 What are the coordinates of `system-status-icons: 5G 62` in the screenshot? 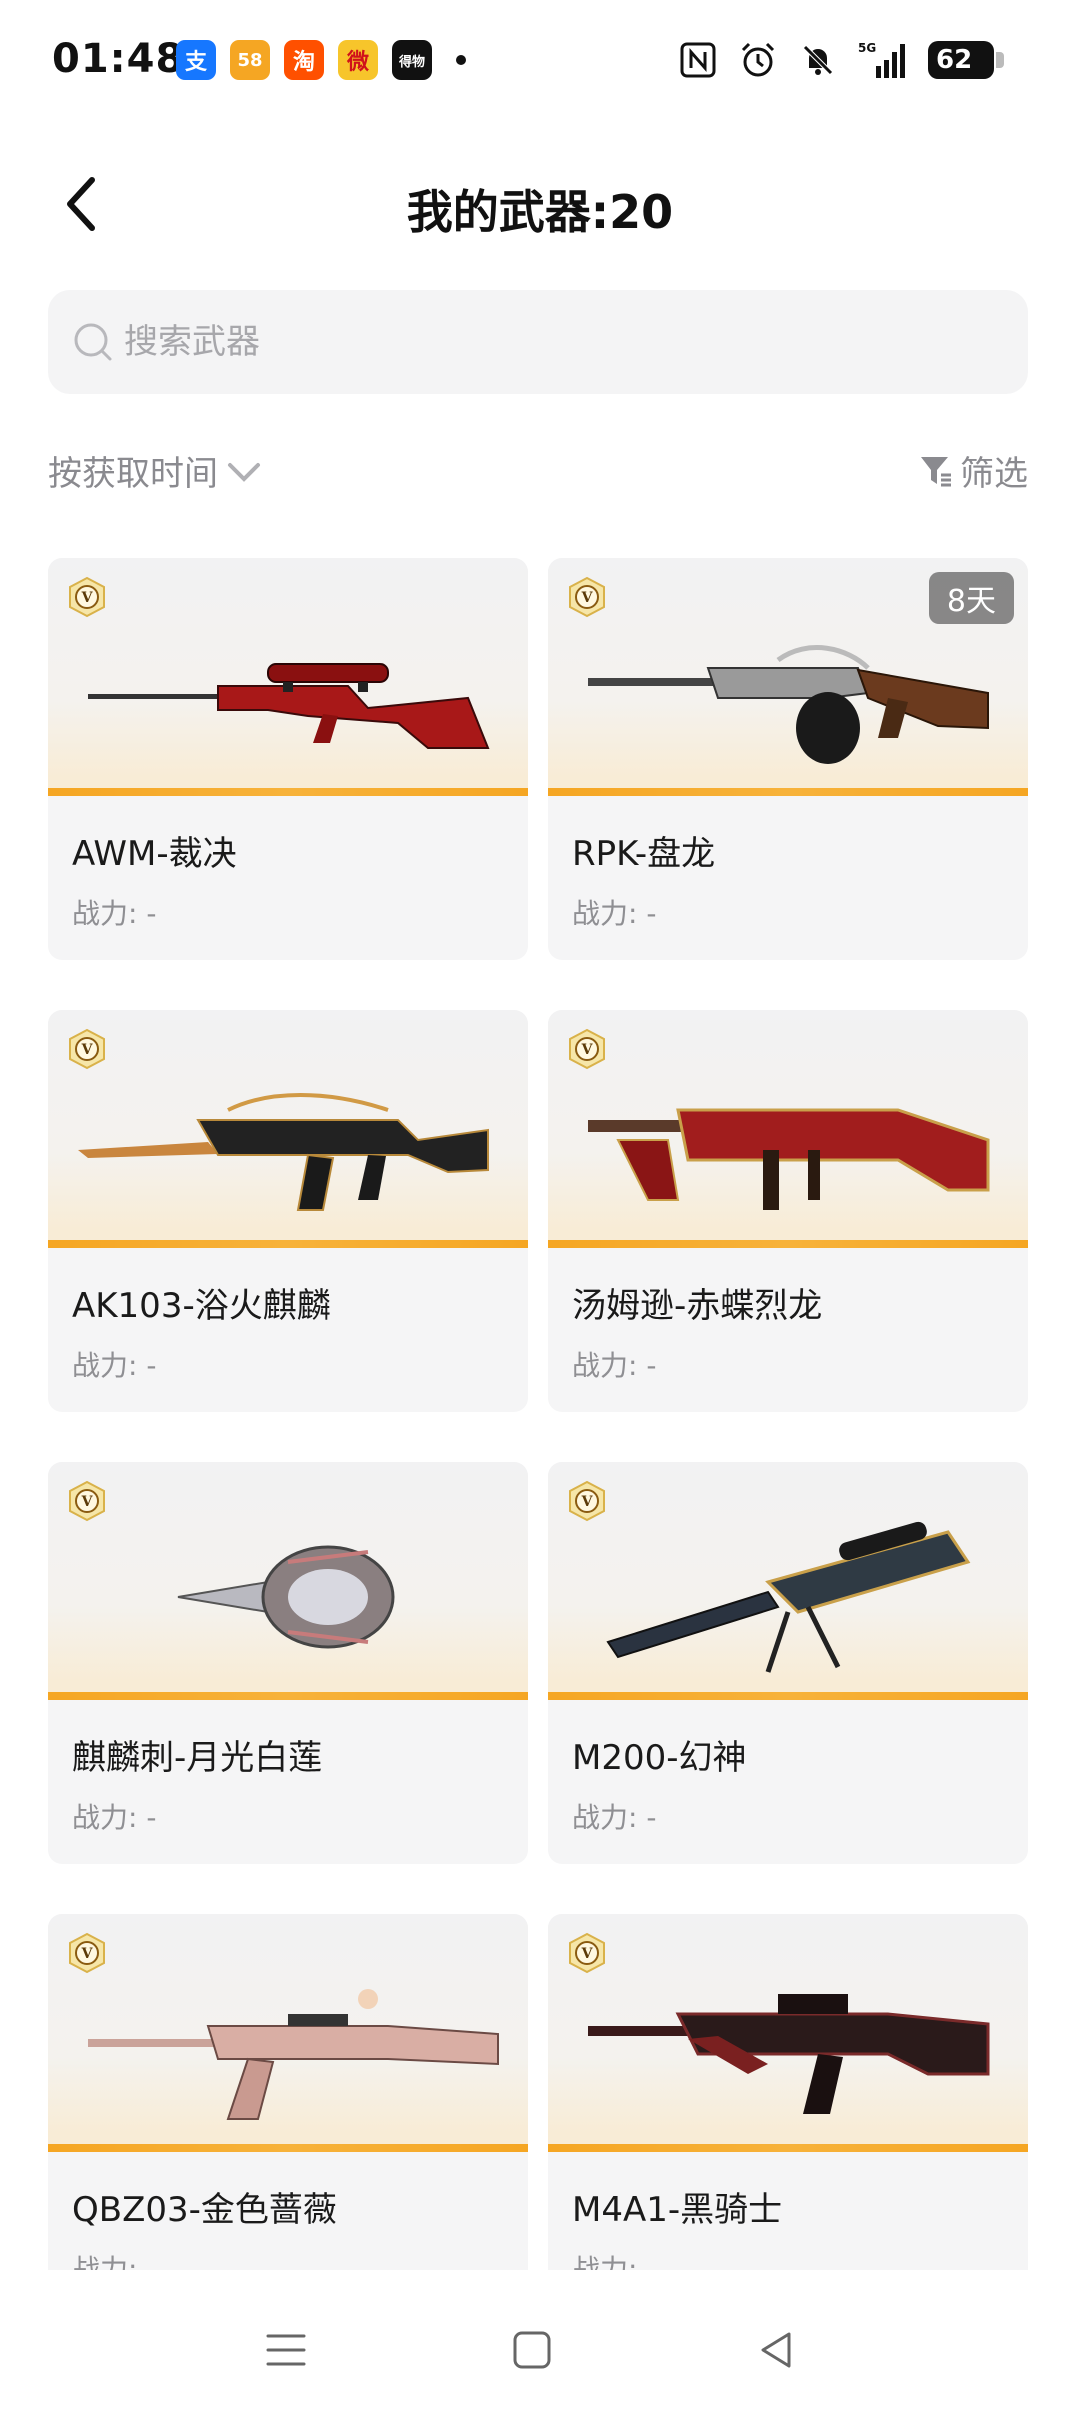 It's located at (841, 60).